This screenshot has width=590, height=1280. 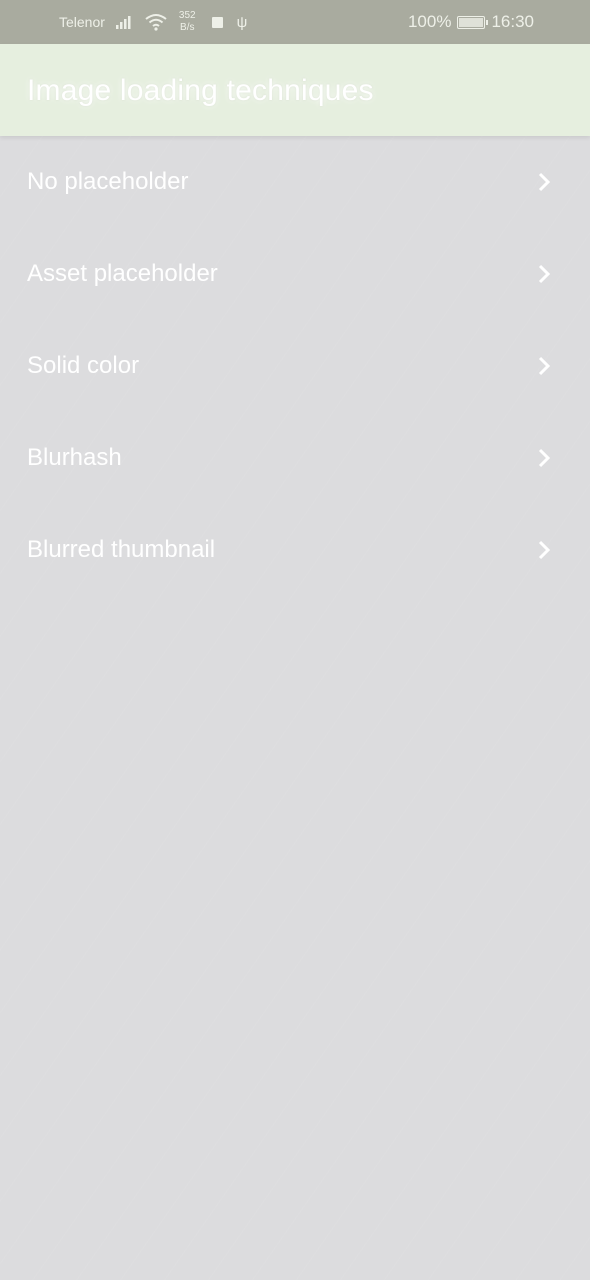 I want to click on list-item-asset-placeholder: Asset placeholder, so click(x=295, y=274).